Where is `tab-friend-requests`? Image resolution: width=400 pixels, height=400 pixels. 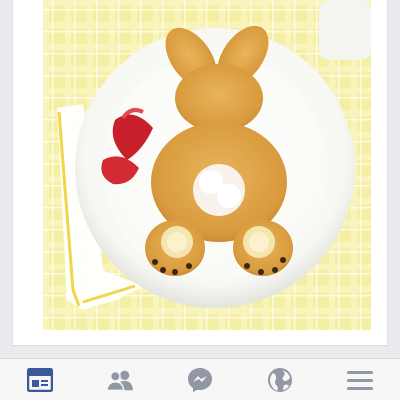 tab-friend-requests is located at coordinates (120, 380).